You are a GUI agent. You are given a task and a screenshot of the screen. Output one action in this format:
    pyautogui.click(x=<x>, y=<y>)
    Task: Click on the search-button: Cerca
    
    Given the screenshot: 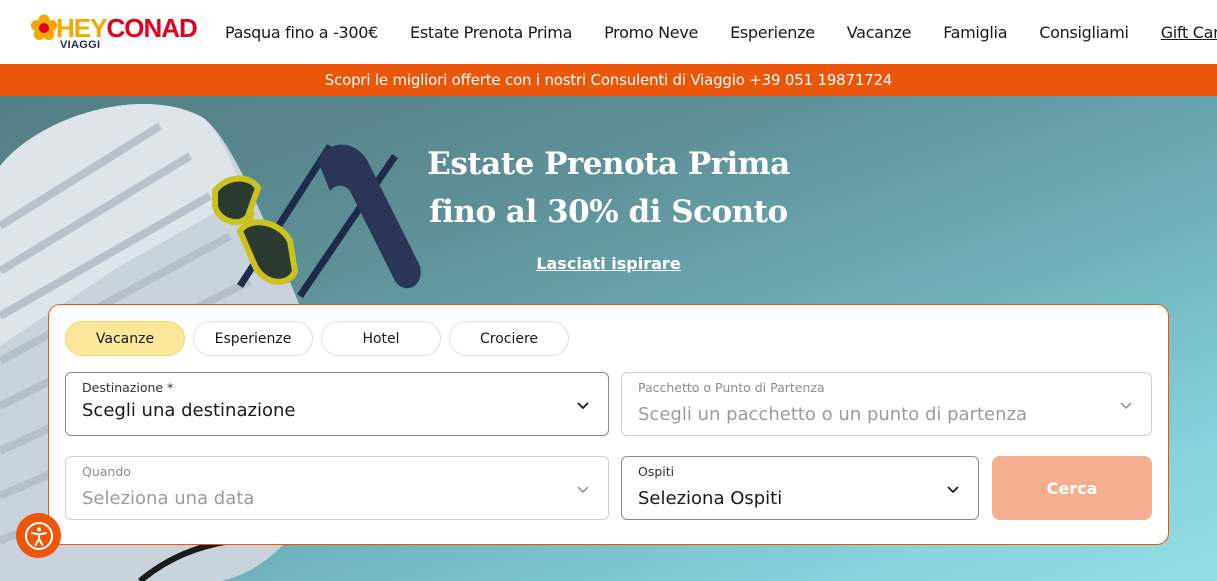 What is the action you would take?
    pyautogui.click(x=1072, y=488)
    